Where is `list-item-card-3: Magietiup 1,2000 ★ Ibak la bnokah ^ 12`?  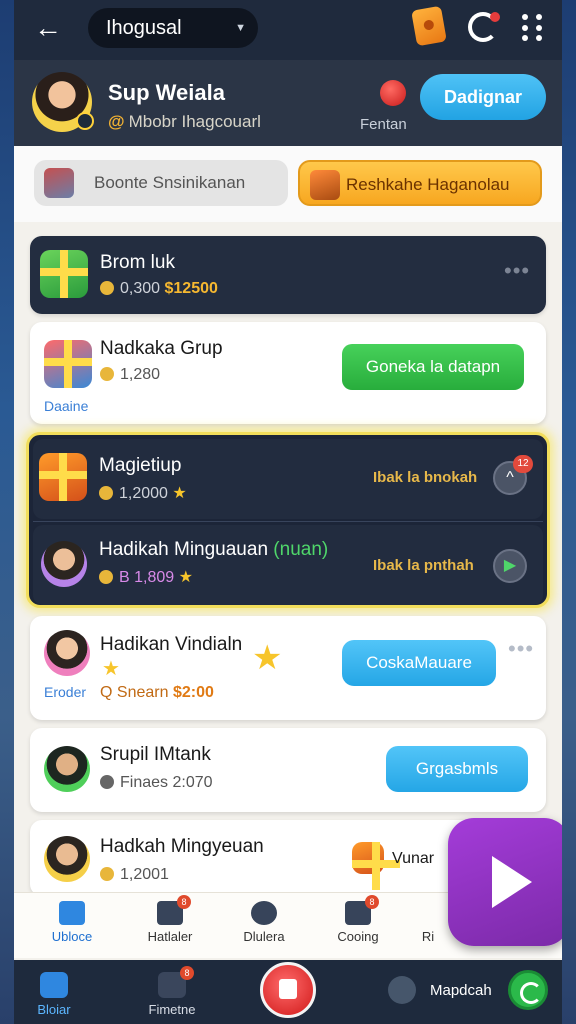
list-item-card-3: Magietiup 1,2000 ★ Ibak la bnokah ^ 12 is located at coordinates (288, 479).